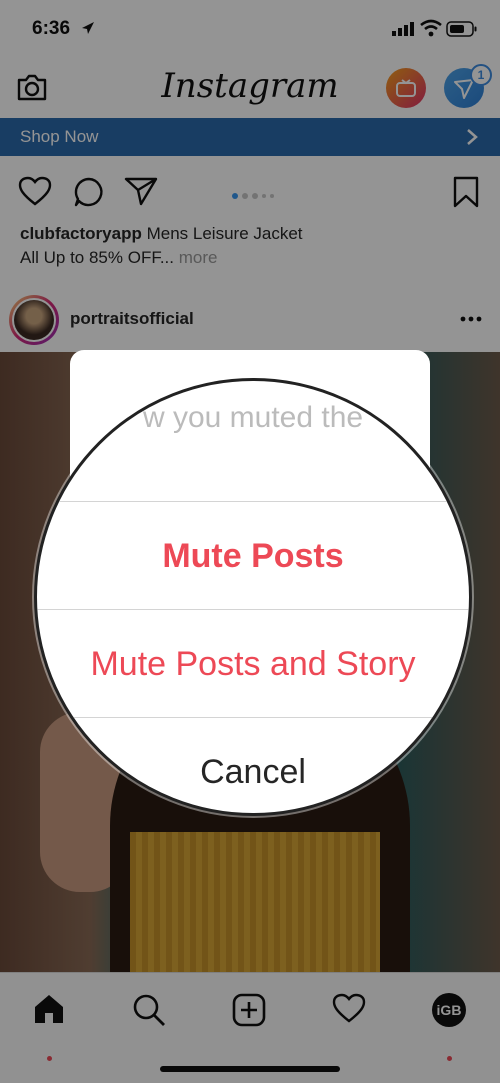 This screenshot has height=1083, width=500. Describe the element at coordinates (253, 556) in the screenshot. I see `mute-posts-button: Mute Posts` at that location.